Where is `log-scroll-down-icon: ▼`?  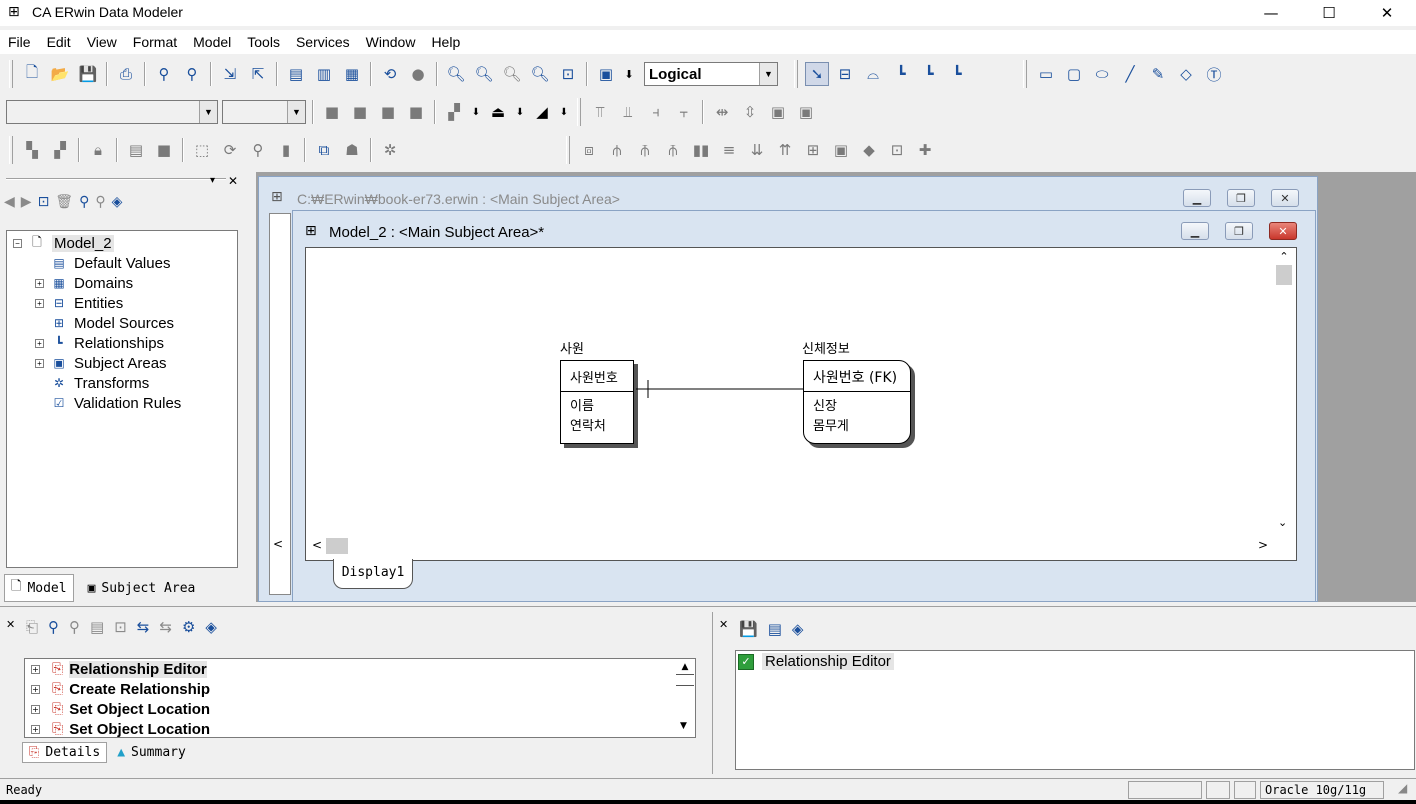
log-scroll-down-icon: ▼ is located at coordinates (683, 726).